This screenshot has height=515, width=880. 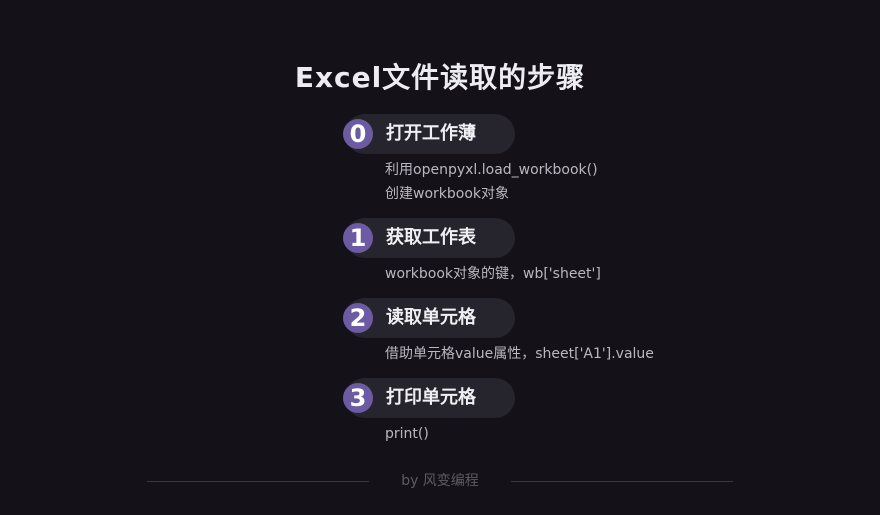 What do you see at coordinates (553, 180) in the screenshot?
I see `step-description: 利用openpyxl.load_workbook() 创建workbook对象` at bounding box center [553, 180].